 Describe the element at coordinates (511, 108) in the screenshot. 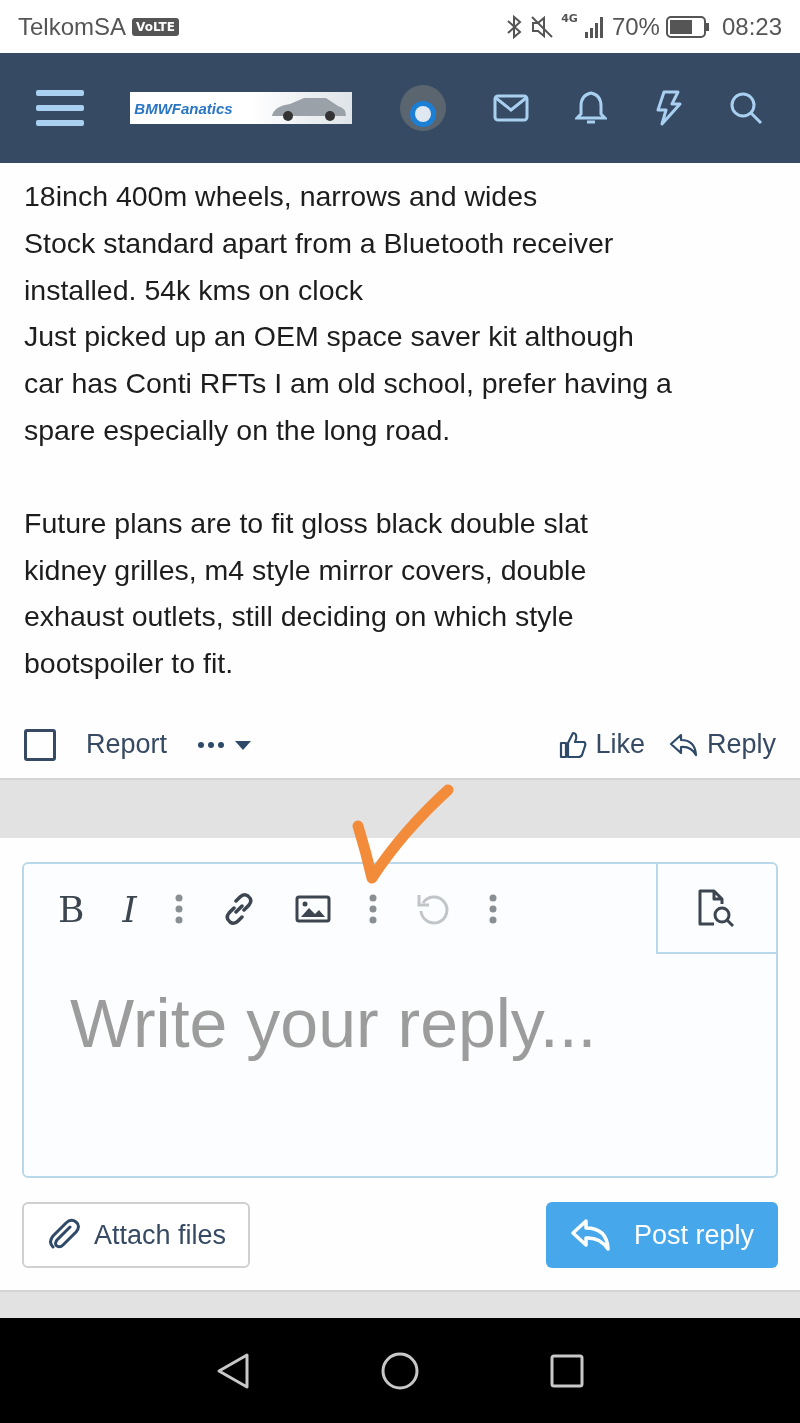

I see `mail-icon` at that location.